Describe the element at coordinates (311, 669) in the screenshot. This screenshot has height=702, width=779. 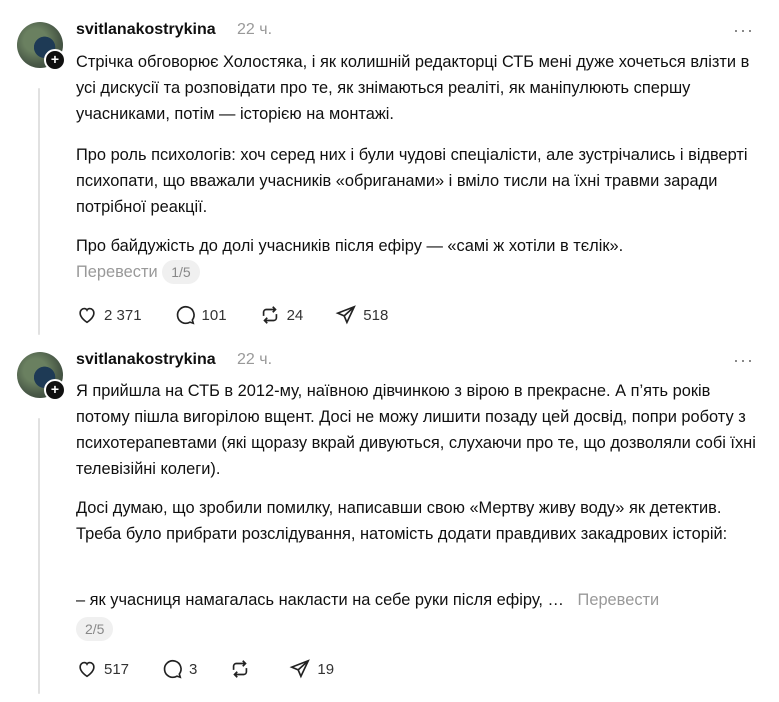
I see `share-button: 19` at that location.